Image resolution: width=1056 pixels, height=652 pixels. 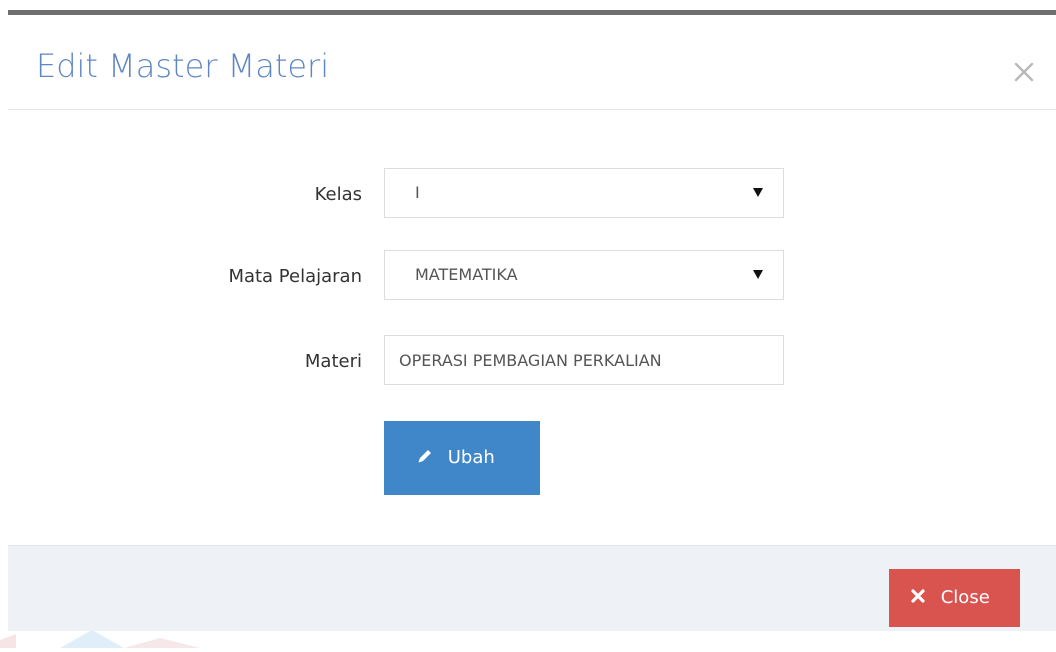 I want to click on close-icon, so click(x=1024, y=72).